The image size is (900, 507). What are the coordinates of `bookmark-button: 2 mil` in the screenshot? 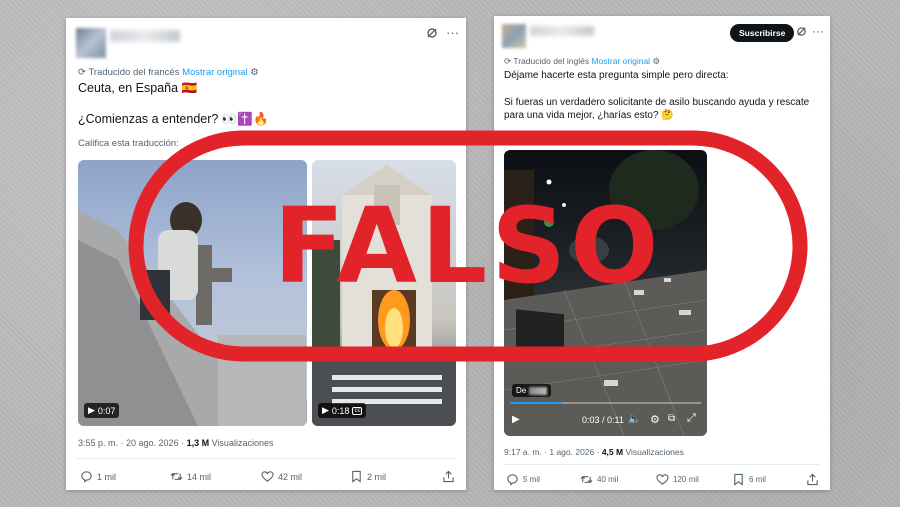 It's located at (368, 476).